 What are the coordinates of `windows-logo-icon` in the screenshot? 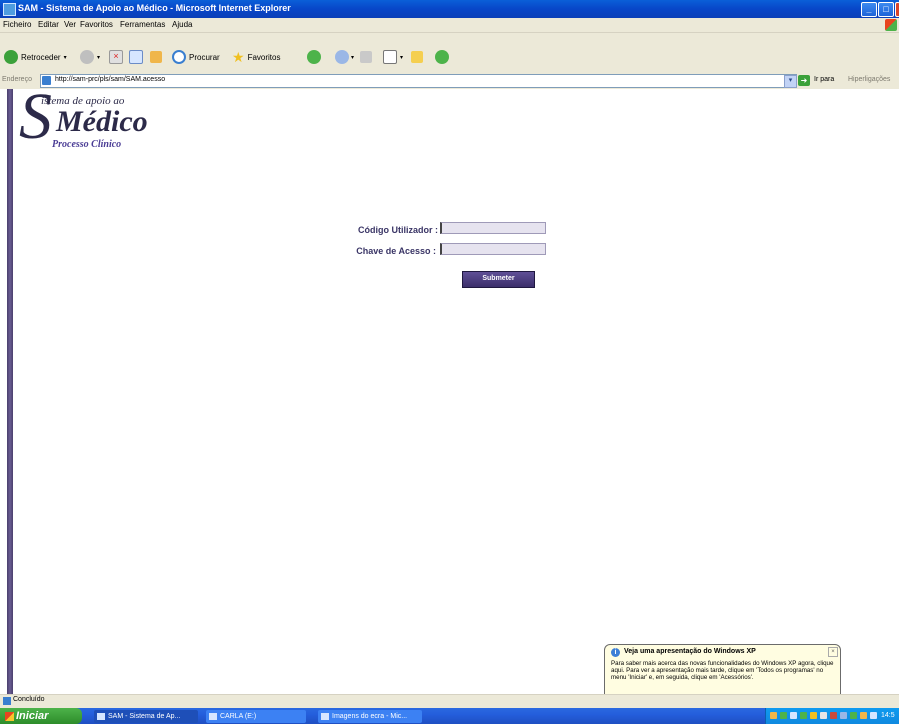 It's located at (891, 25).